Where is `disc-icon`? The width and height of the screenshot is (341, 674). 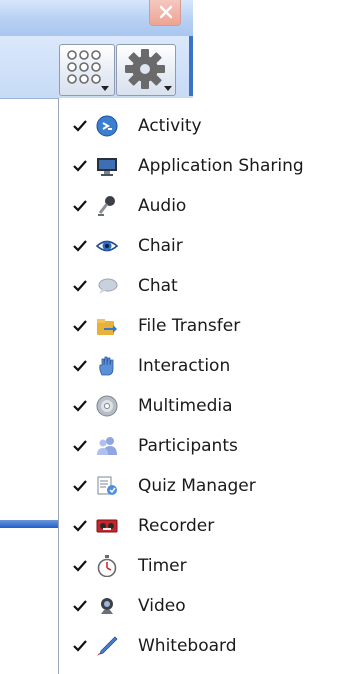 disc-icon is located at coordinates (107, 406).